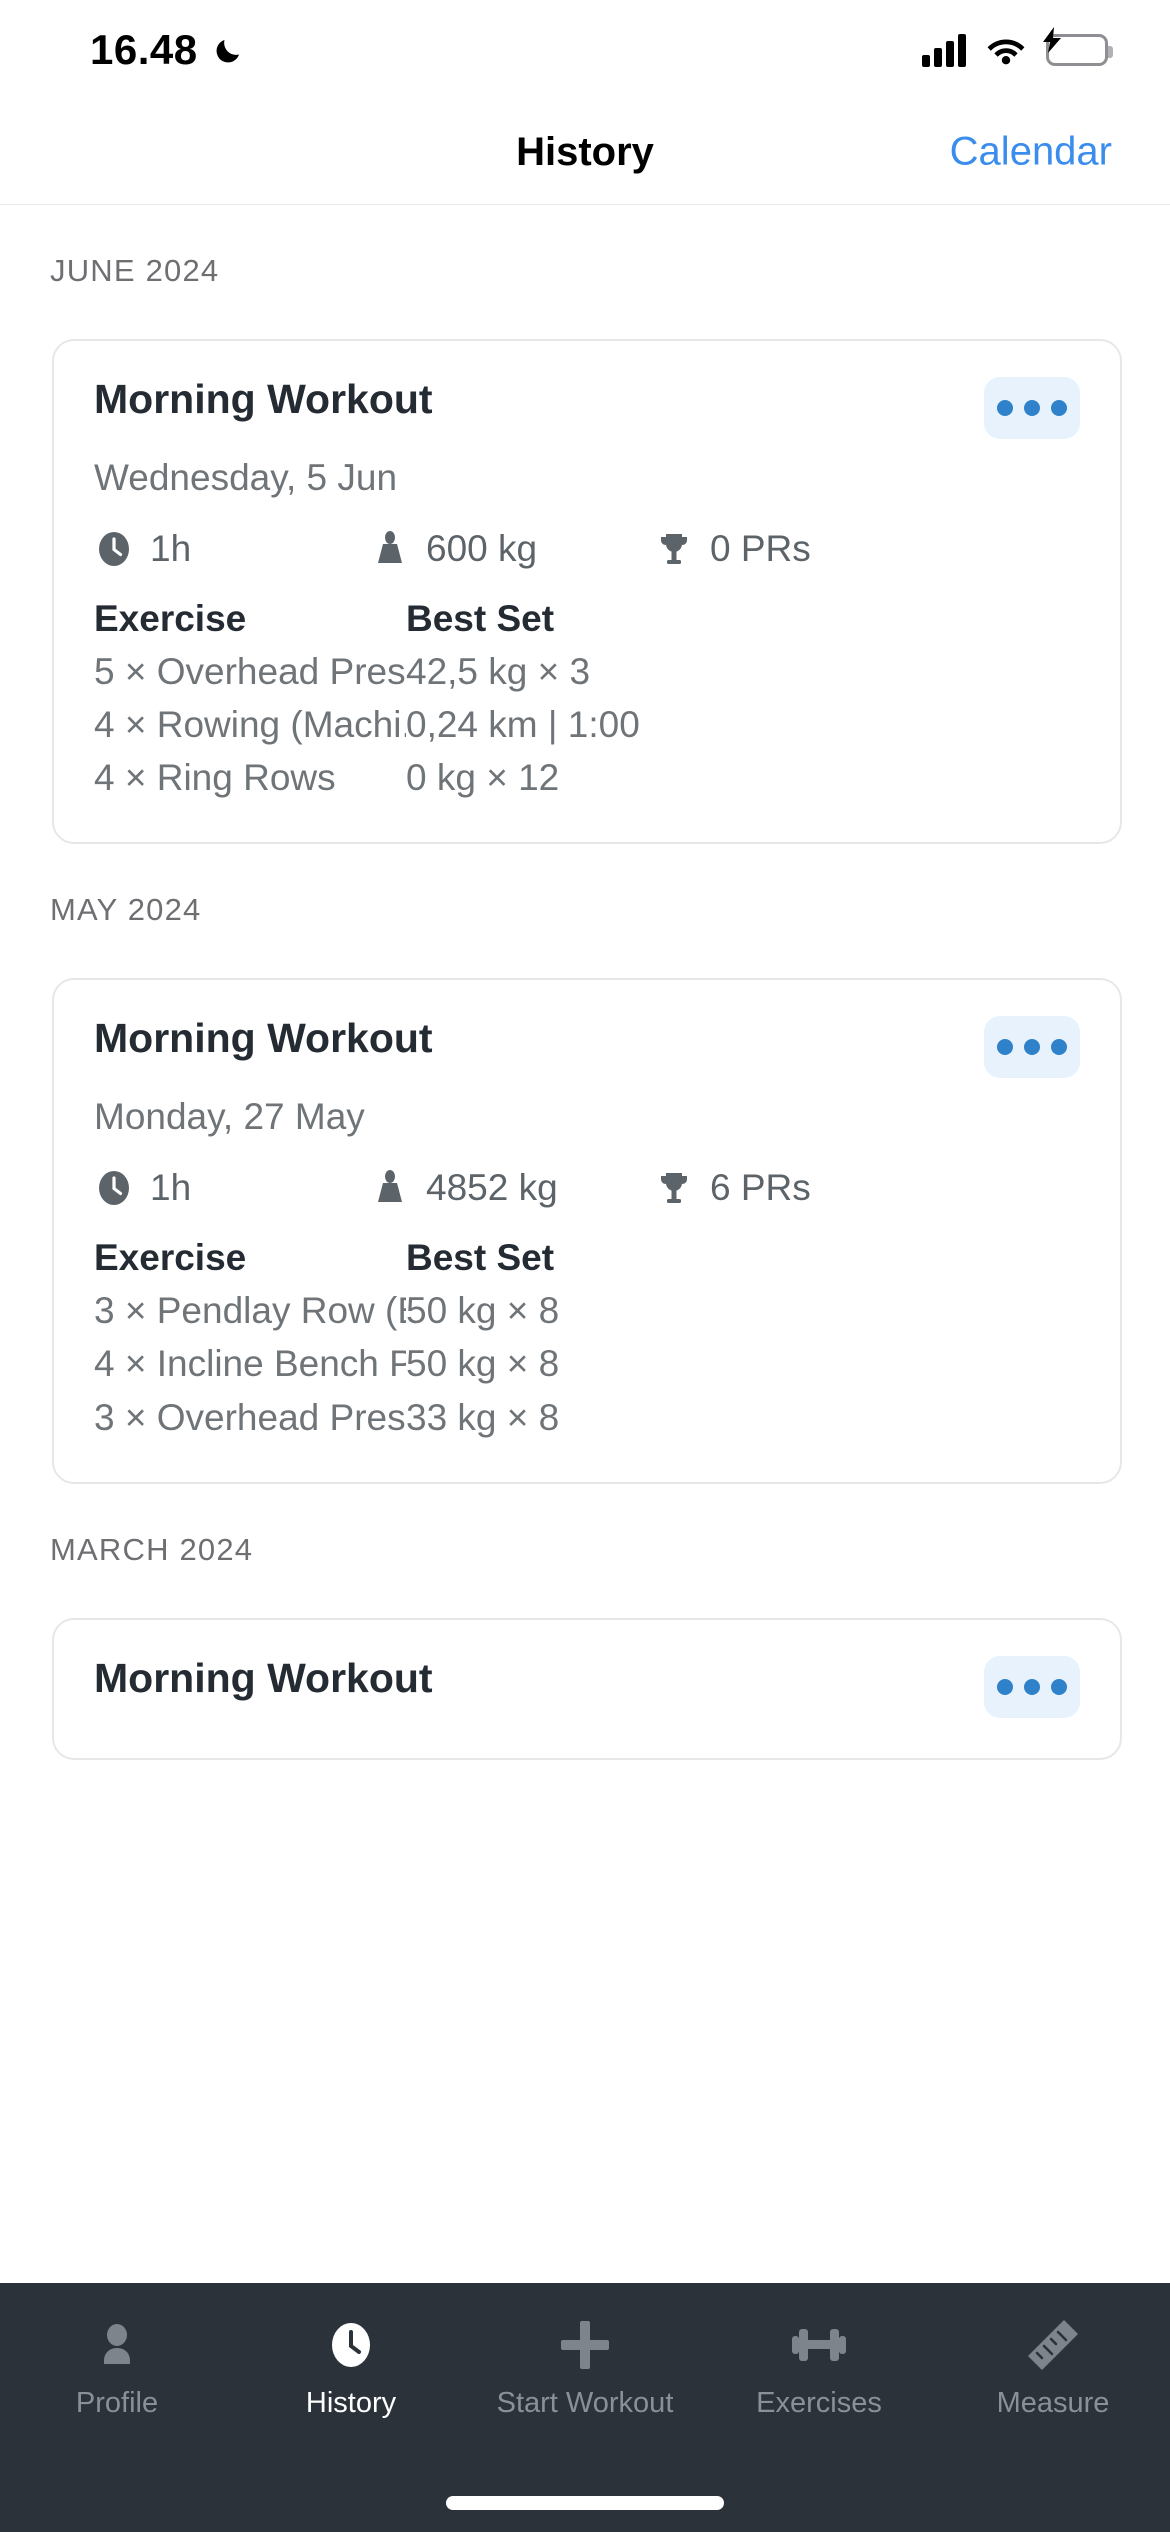  I want to click on tab-label: Exercises, so click(819, 2403).